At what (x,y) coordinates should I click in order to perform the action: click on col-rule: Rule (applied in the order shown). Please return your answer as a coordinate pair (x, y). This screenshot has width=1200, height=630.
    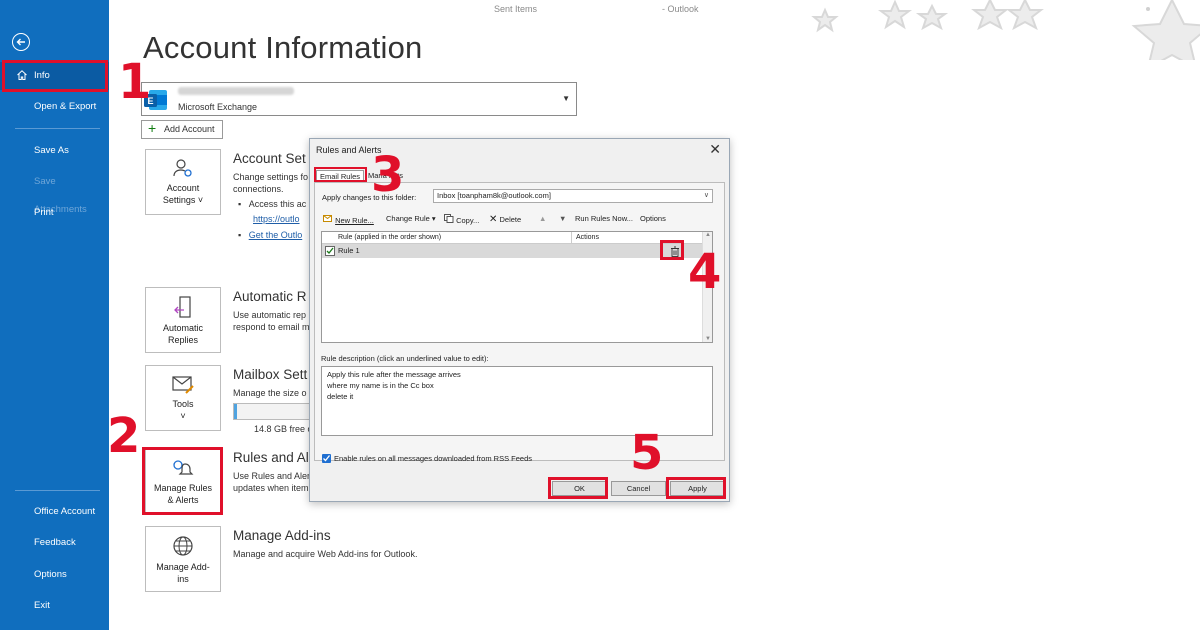
    Looking at the image, I should click on (390, 237).